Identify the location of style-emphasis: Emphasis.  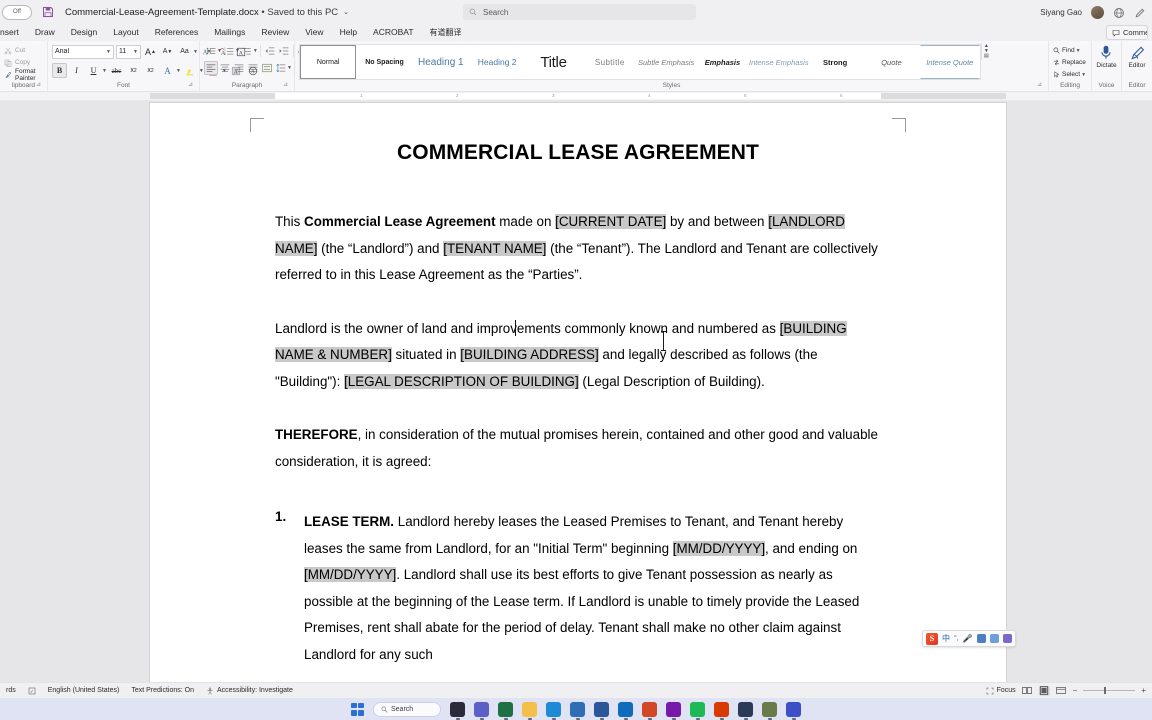
(722, 62).